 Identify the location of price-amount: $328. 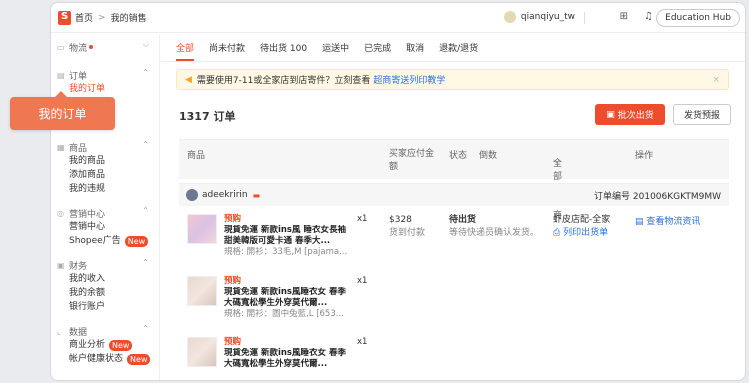
(400, 220).